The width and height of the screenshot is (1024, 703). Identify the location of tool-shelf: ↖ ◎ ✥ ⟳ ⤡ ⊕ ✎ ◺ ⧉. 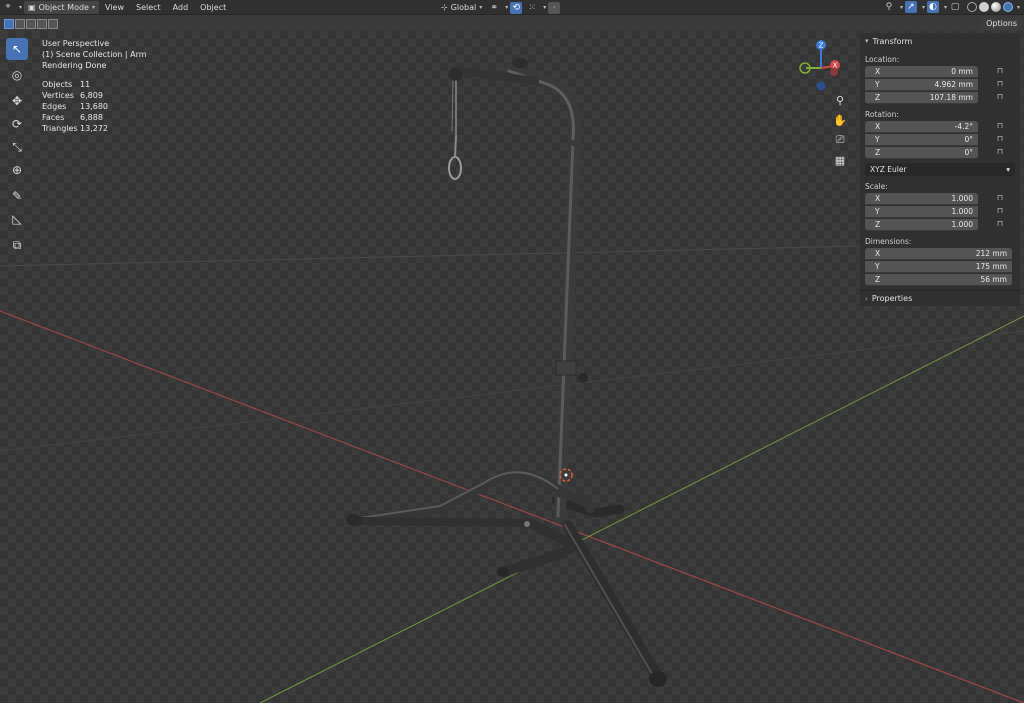
(17, 147).